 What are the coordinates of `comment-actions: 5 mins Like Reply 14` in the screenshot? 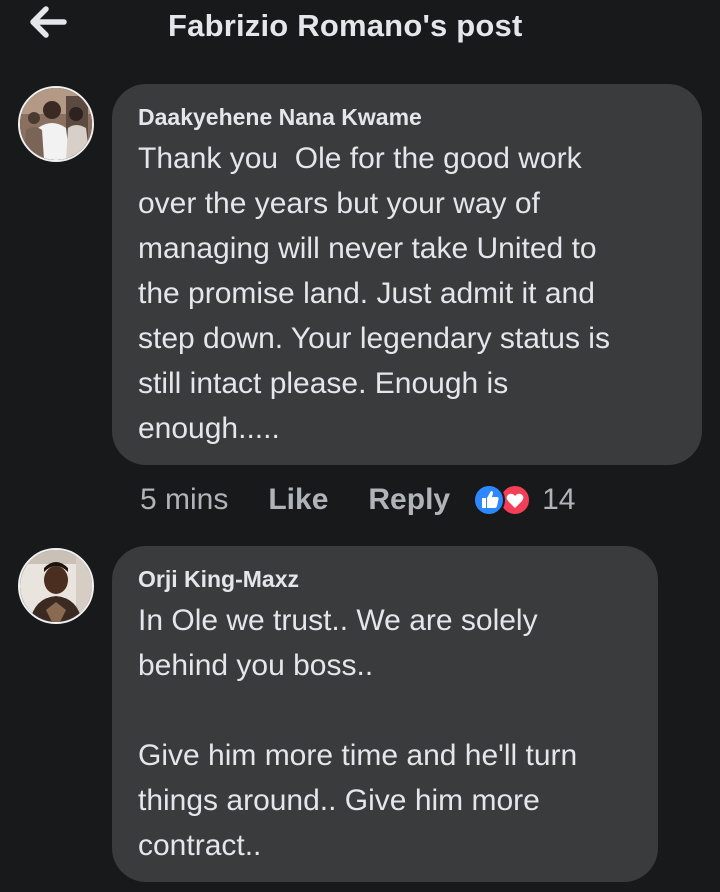 It's located at (357, 500).